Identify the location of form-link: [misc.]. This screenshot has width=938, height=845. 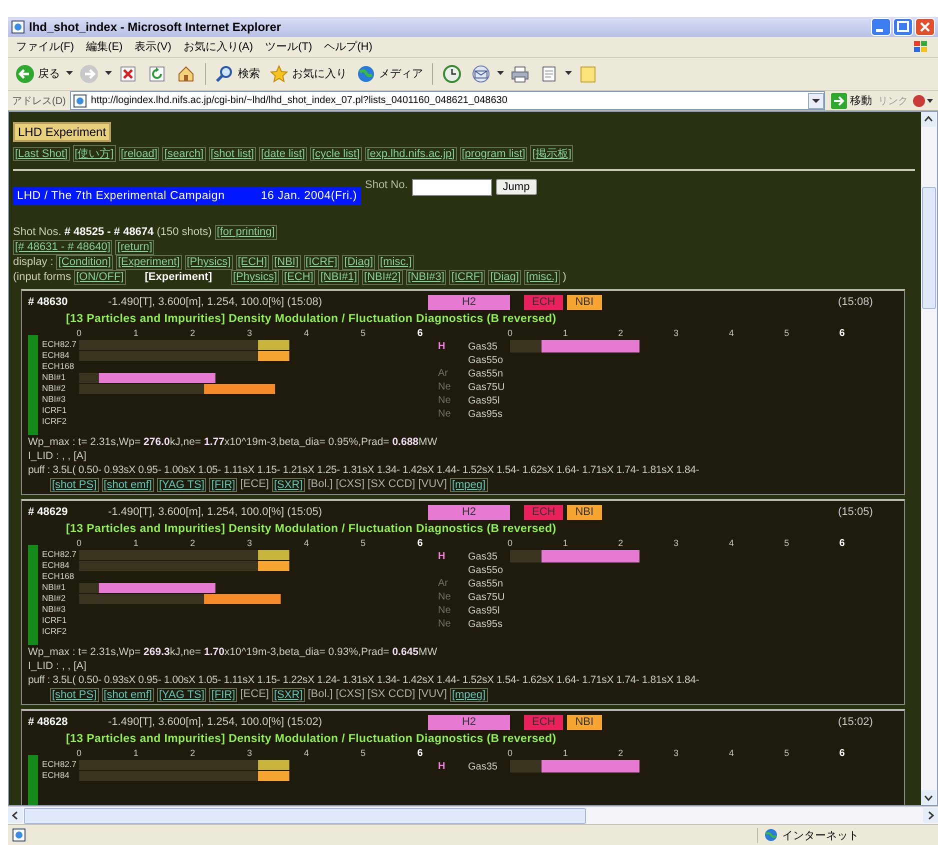
(542, 278).